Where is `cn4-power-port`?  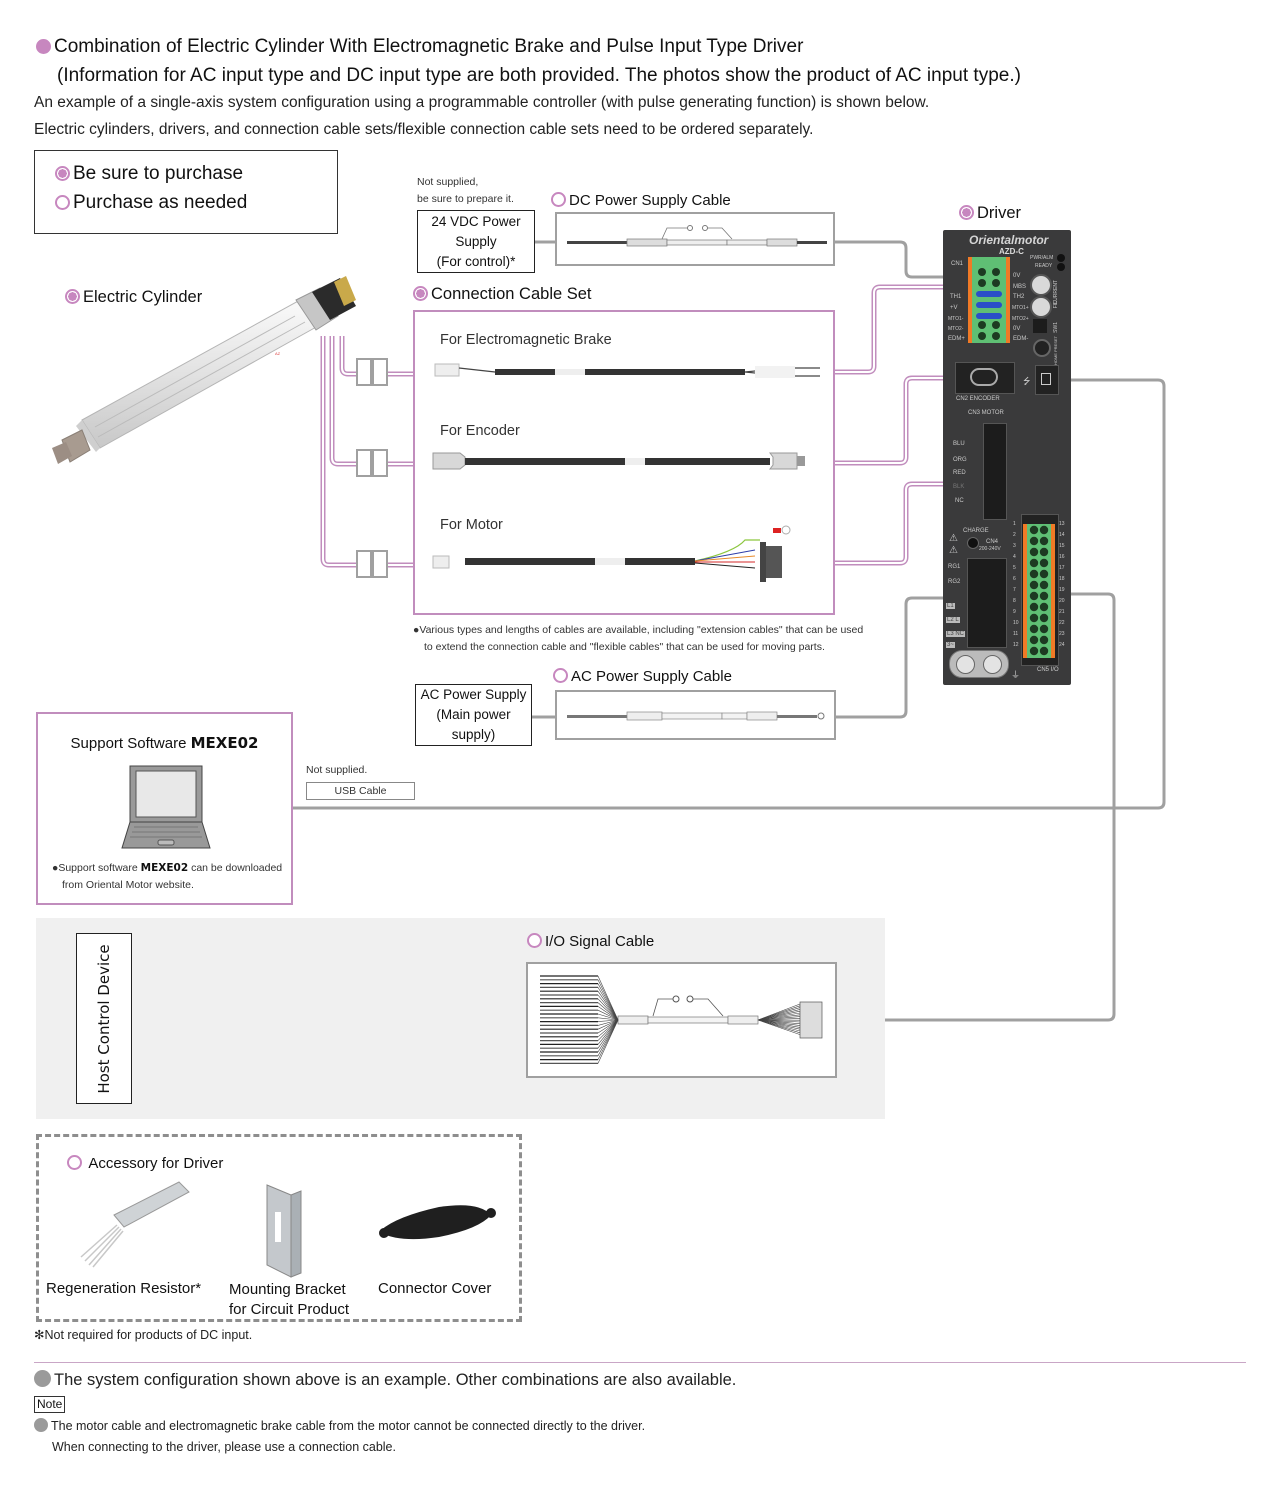
cn4-power-port is located at coordinates (987, 603).